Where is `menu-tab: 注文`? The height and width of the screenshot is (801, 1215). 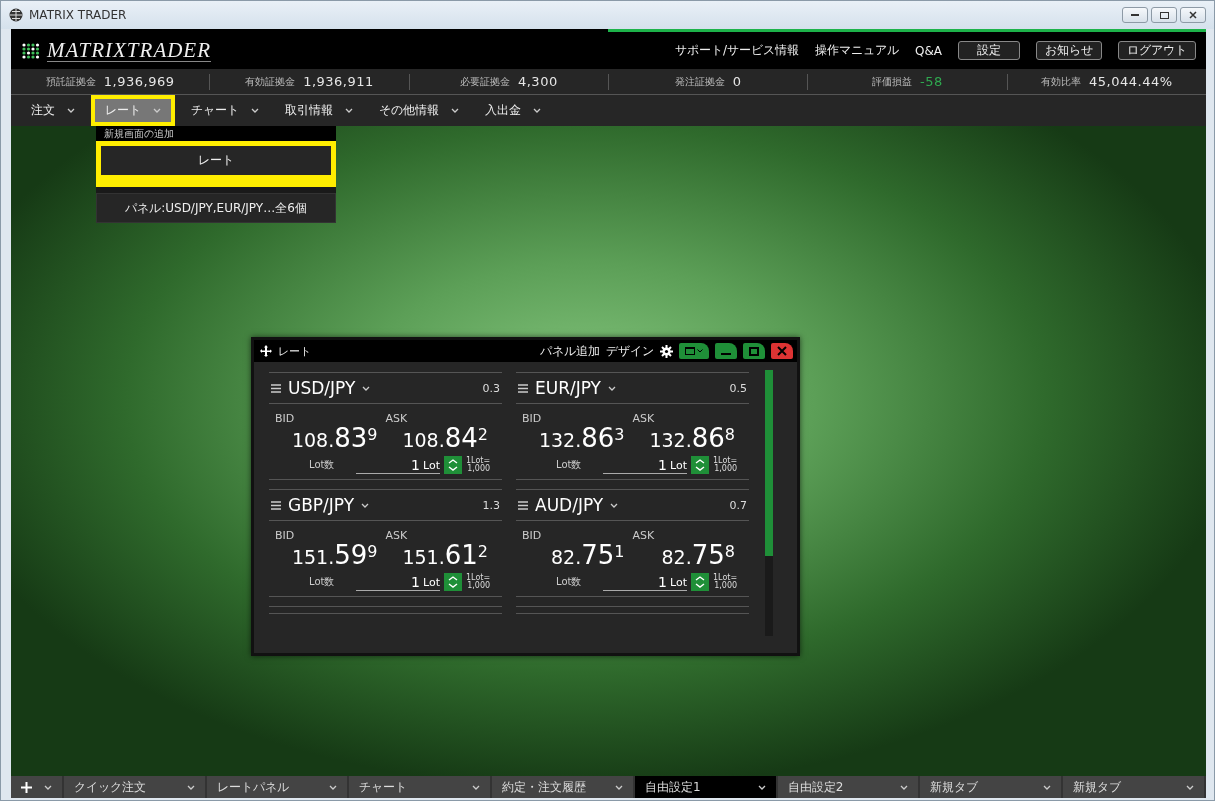
menu-tab: 注文 is located at coordinates (53, 110).